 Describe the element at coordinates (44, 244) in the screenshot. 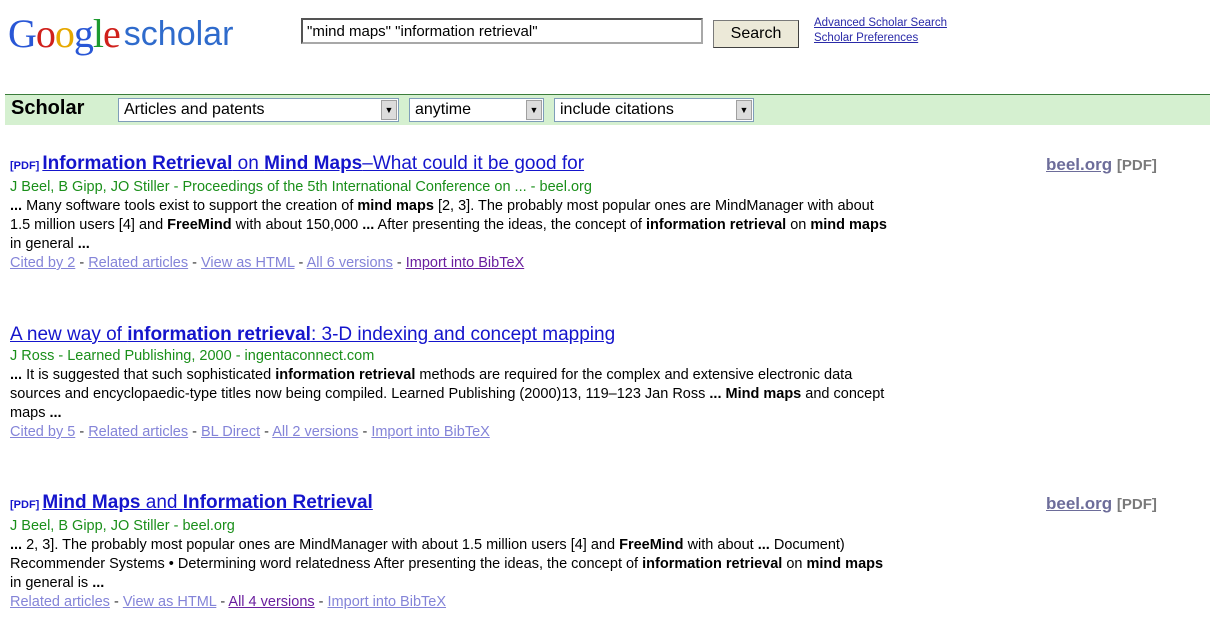

I see `snippet-text: in general` at that location.